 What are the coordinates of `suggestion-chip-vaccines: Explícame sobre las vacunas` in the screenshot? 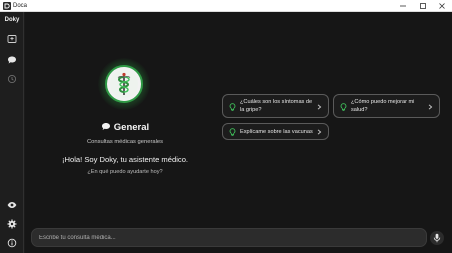 It's located at (275, 131).